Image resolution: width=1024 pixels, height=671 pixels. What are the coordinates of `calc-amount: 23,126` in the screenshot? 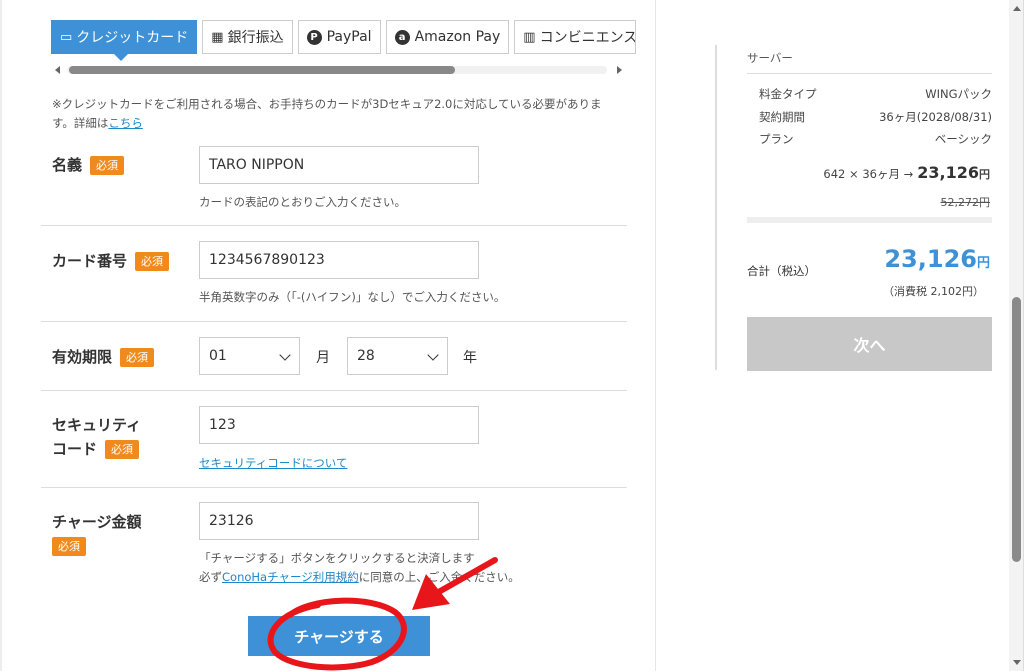 It's located at (948, 172).